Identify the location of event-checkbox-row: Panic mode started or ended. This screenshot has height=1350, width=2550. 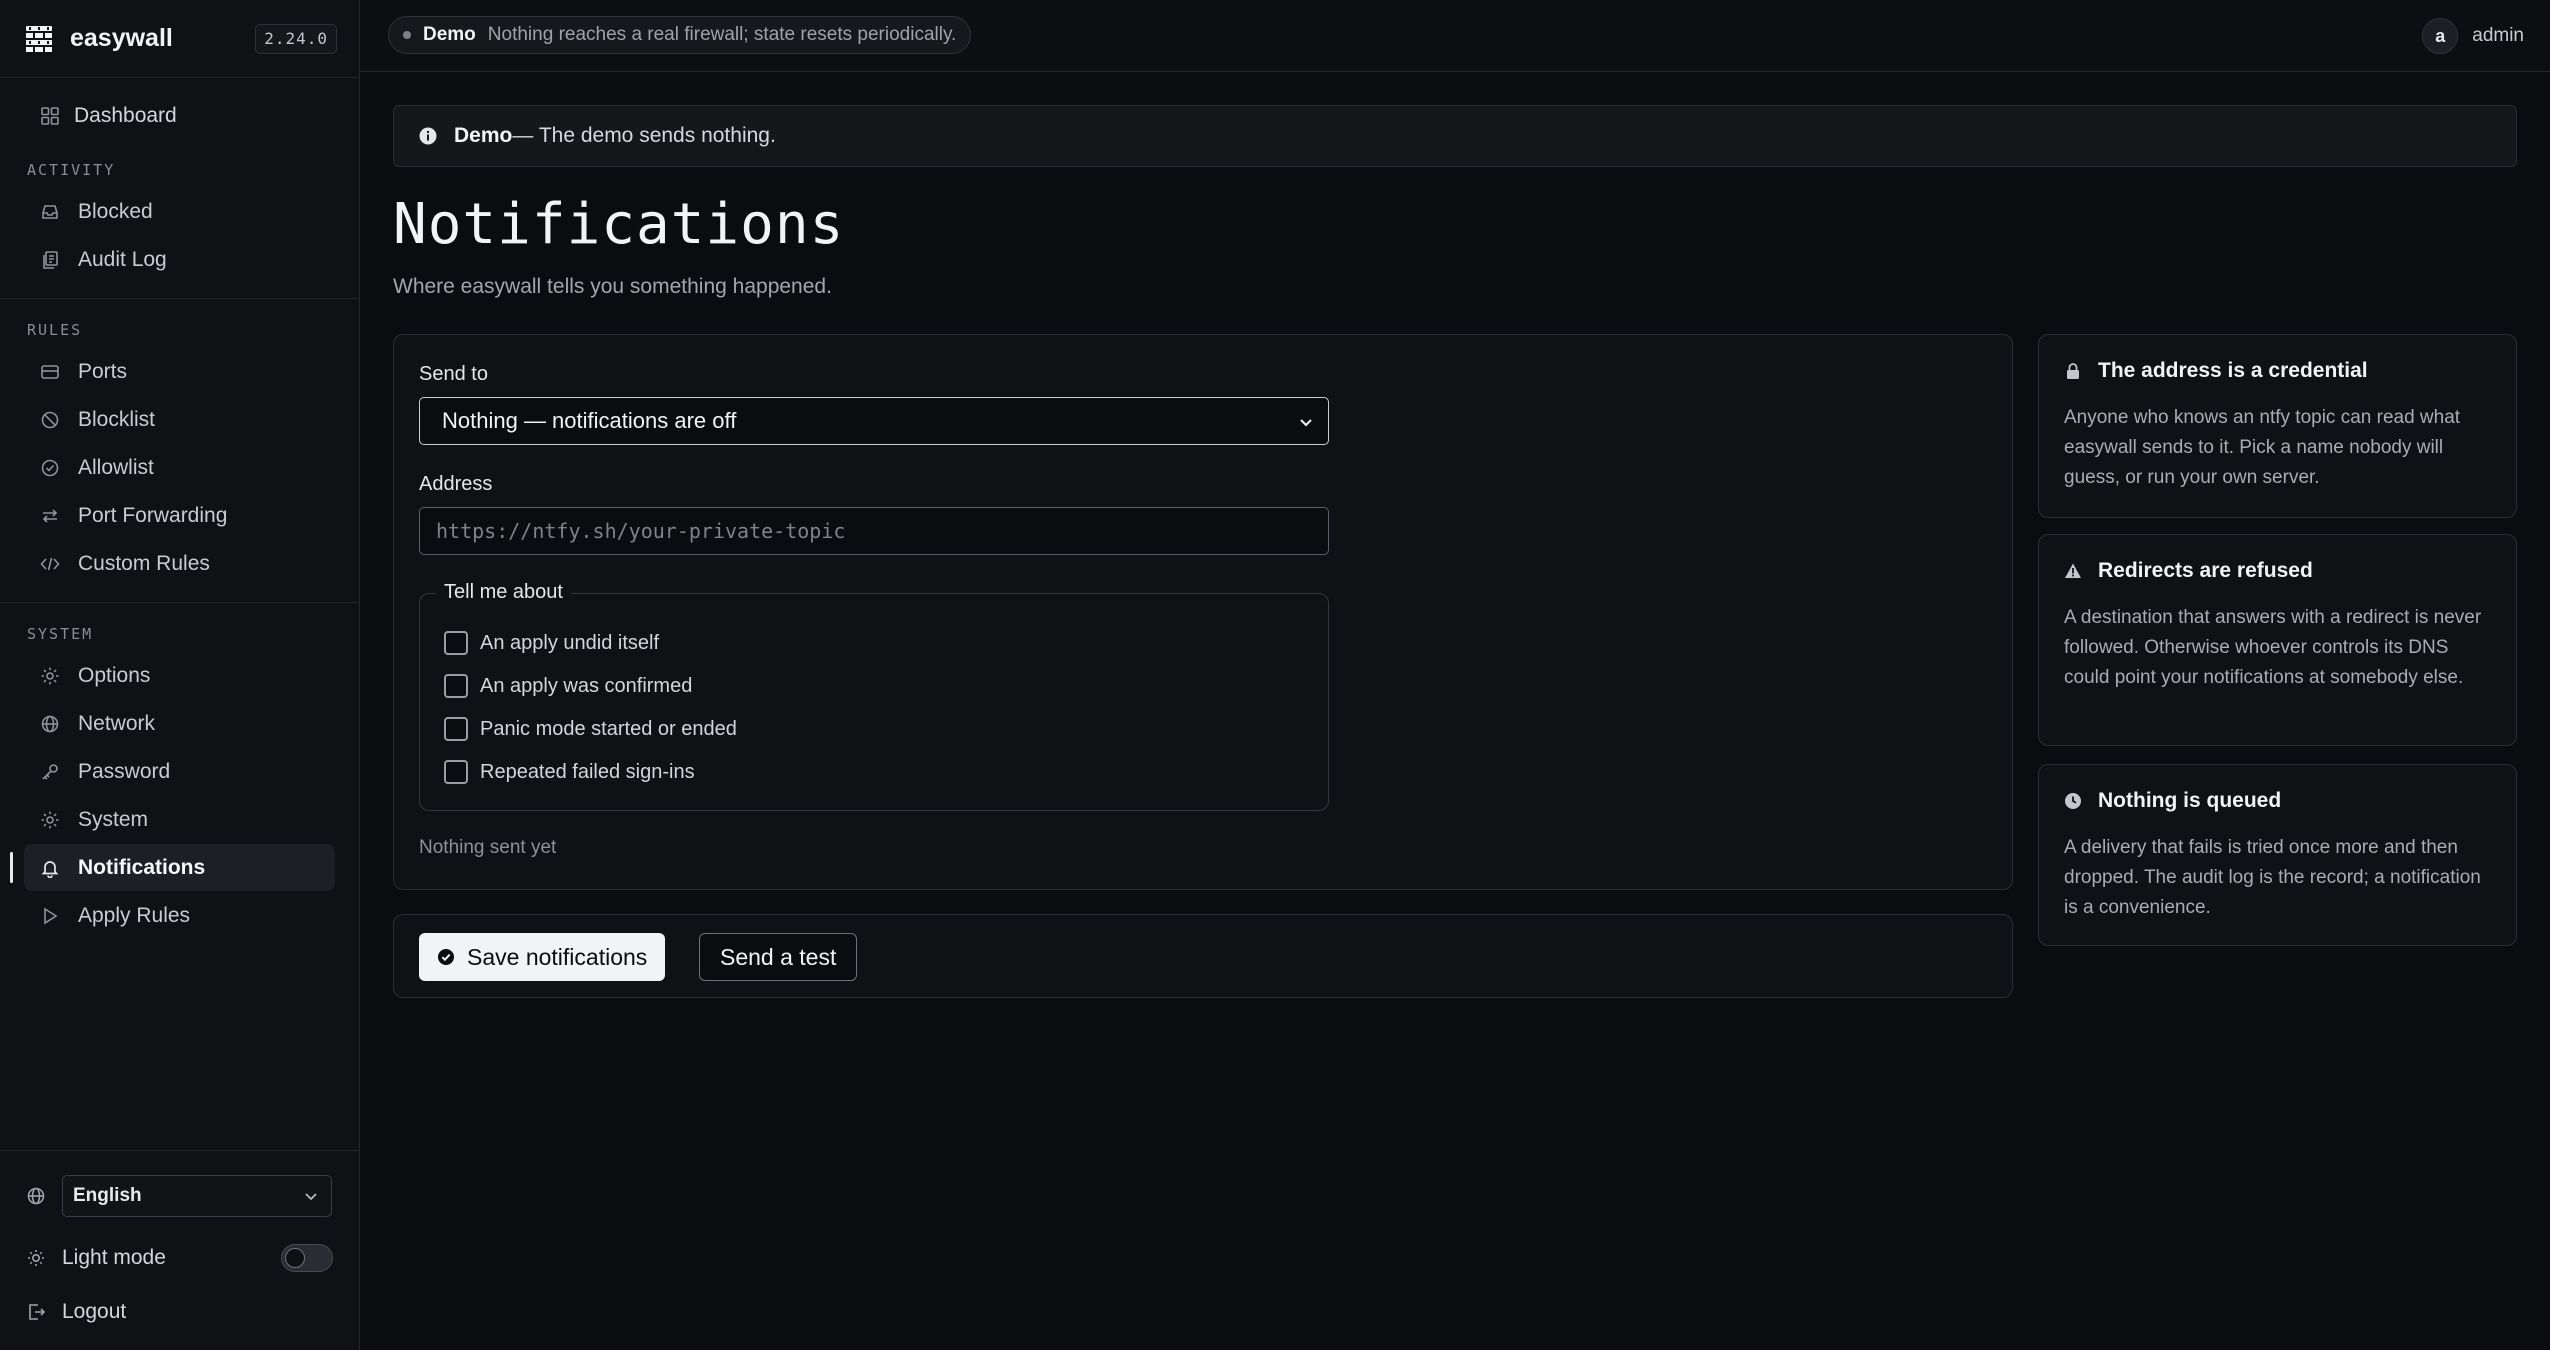
(590, 729).